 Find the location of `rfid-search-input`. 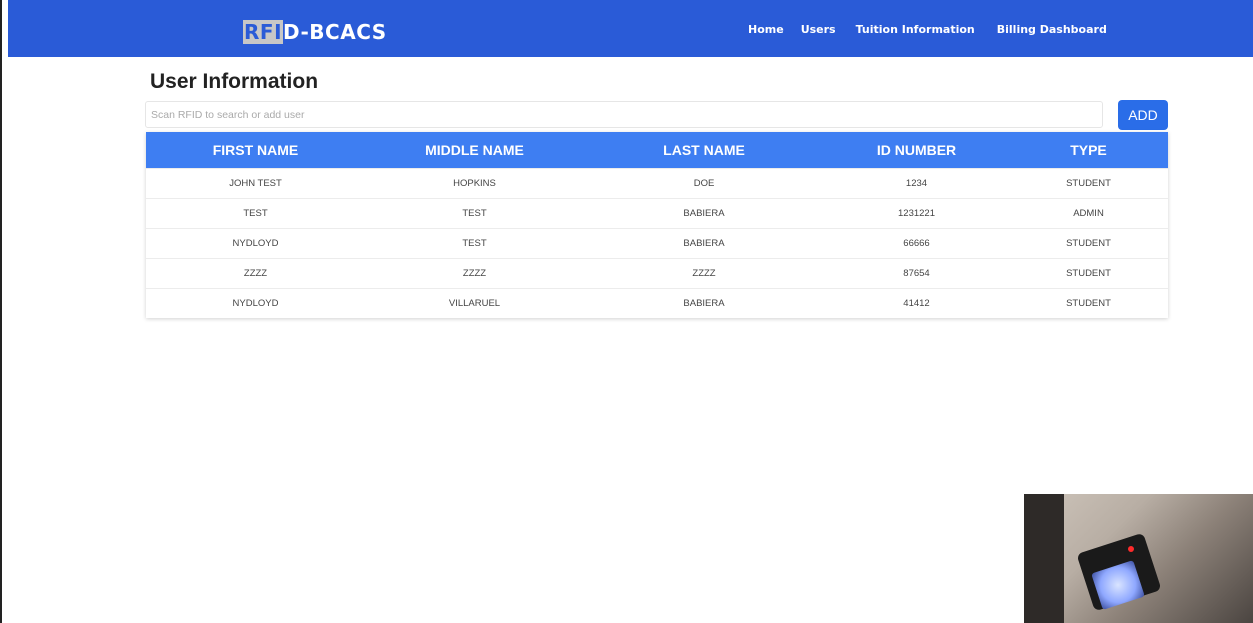

rfid-search-input is located at coordinates (624, 114).